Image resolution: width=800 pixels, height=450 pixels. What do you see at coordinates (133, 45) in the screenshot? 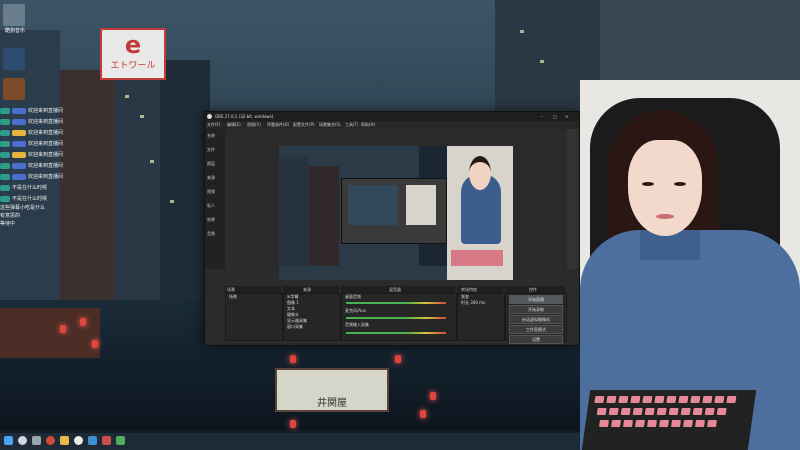
I see `sign-logo: e` at bounding box center [133, 45].